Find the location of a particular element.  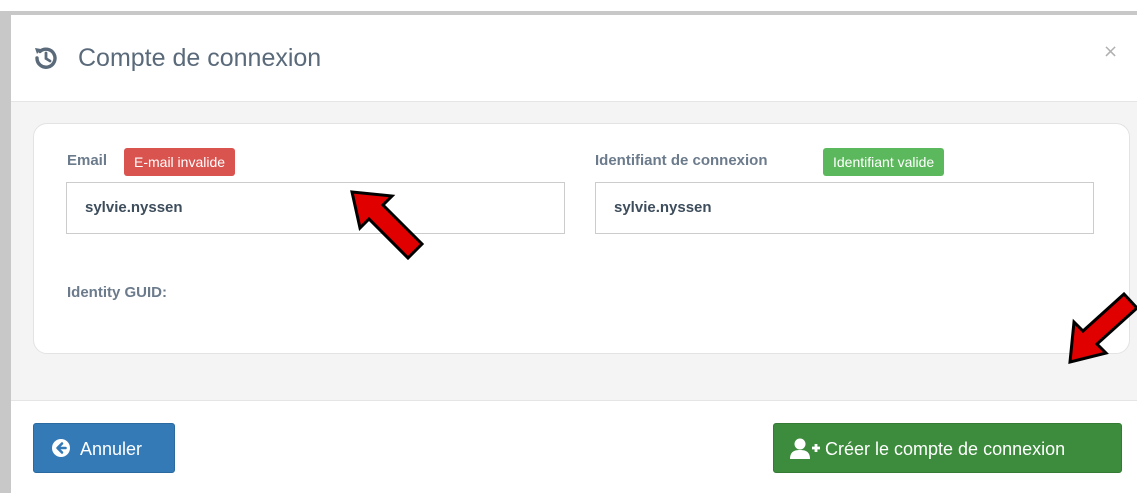

cancel-button-label: Annuler is located at coordinates (111, 449).